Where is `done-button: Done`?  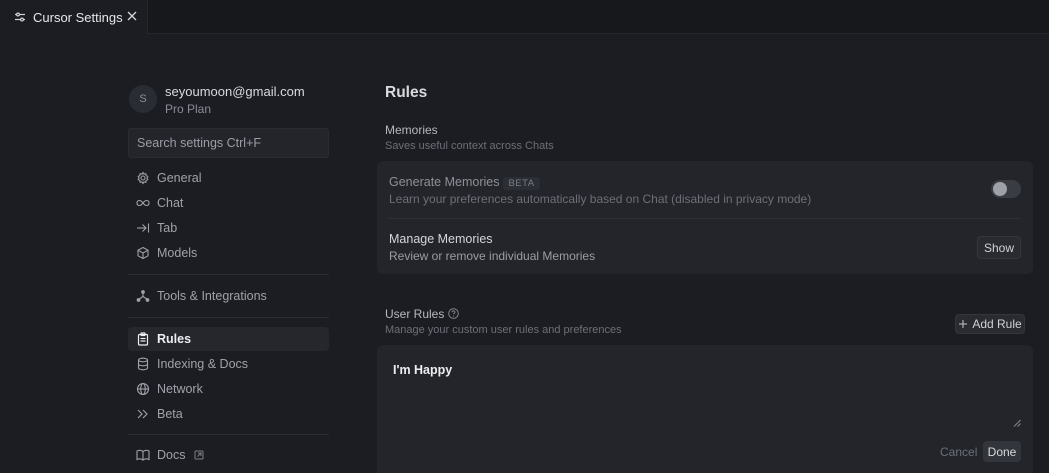 done-button: Done is located at coordinates (1002, 451).